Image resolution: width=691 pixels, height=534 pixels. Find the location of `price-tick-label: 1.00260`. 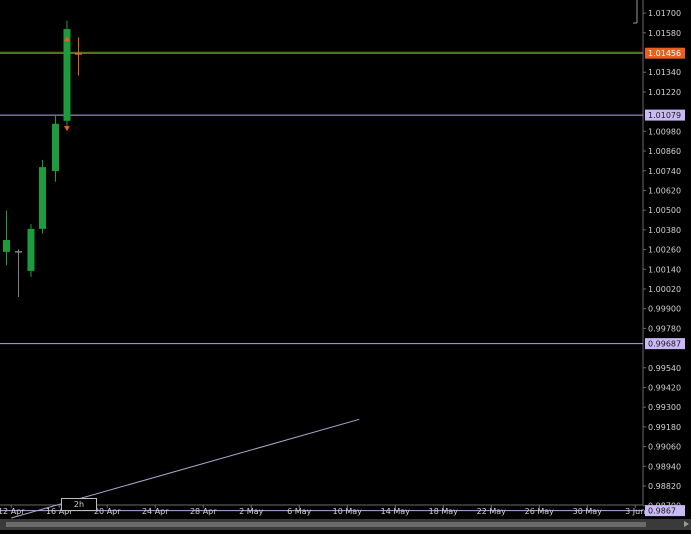

price-tick-label: 1.00260 is located at coordinates (664, 250).